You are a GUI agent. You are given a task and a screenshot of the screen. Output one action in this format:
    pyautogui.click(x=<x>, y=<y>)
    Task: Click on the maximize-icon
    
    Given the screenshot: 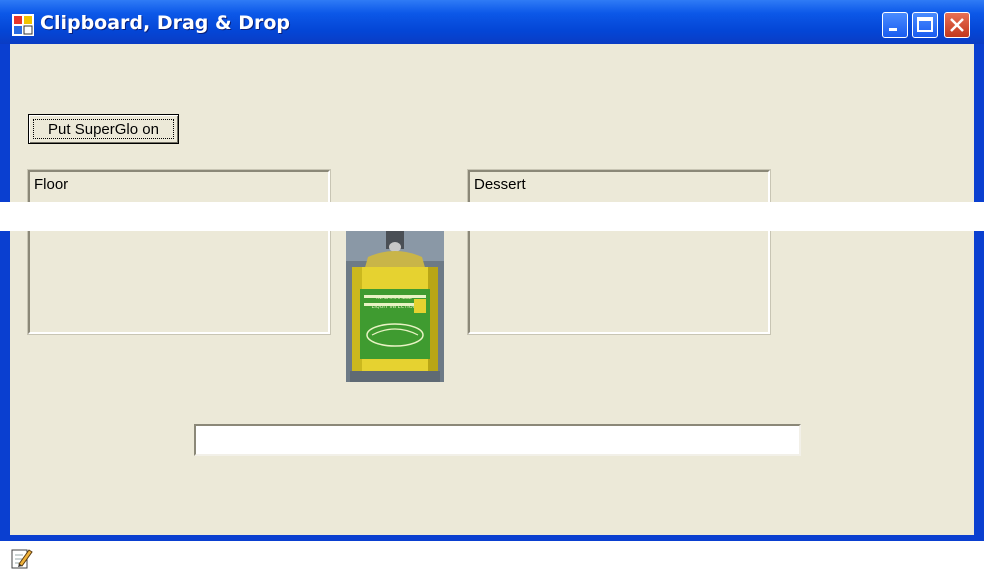 What is the action you would take?
    pyautogui.click(x=925, y=24)
    